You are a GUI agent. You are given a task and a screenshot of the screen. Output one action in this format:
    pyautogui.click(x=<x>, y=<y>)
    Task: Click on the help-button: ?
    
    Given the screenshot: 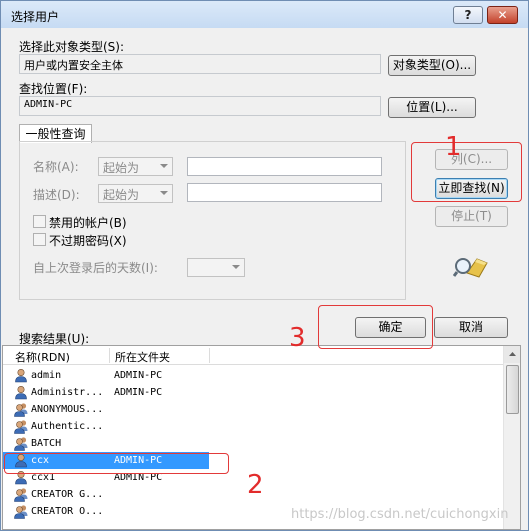 What is the action you would take?
    pyautogui.click(x=468, y=15)
    